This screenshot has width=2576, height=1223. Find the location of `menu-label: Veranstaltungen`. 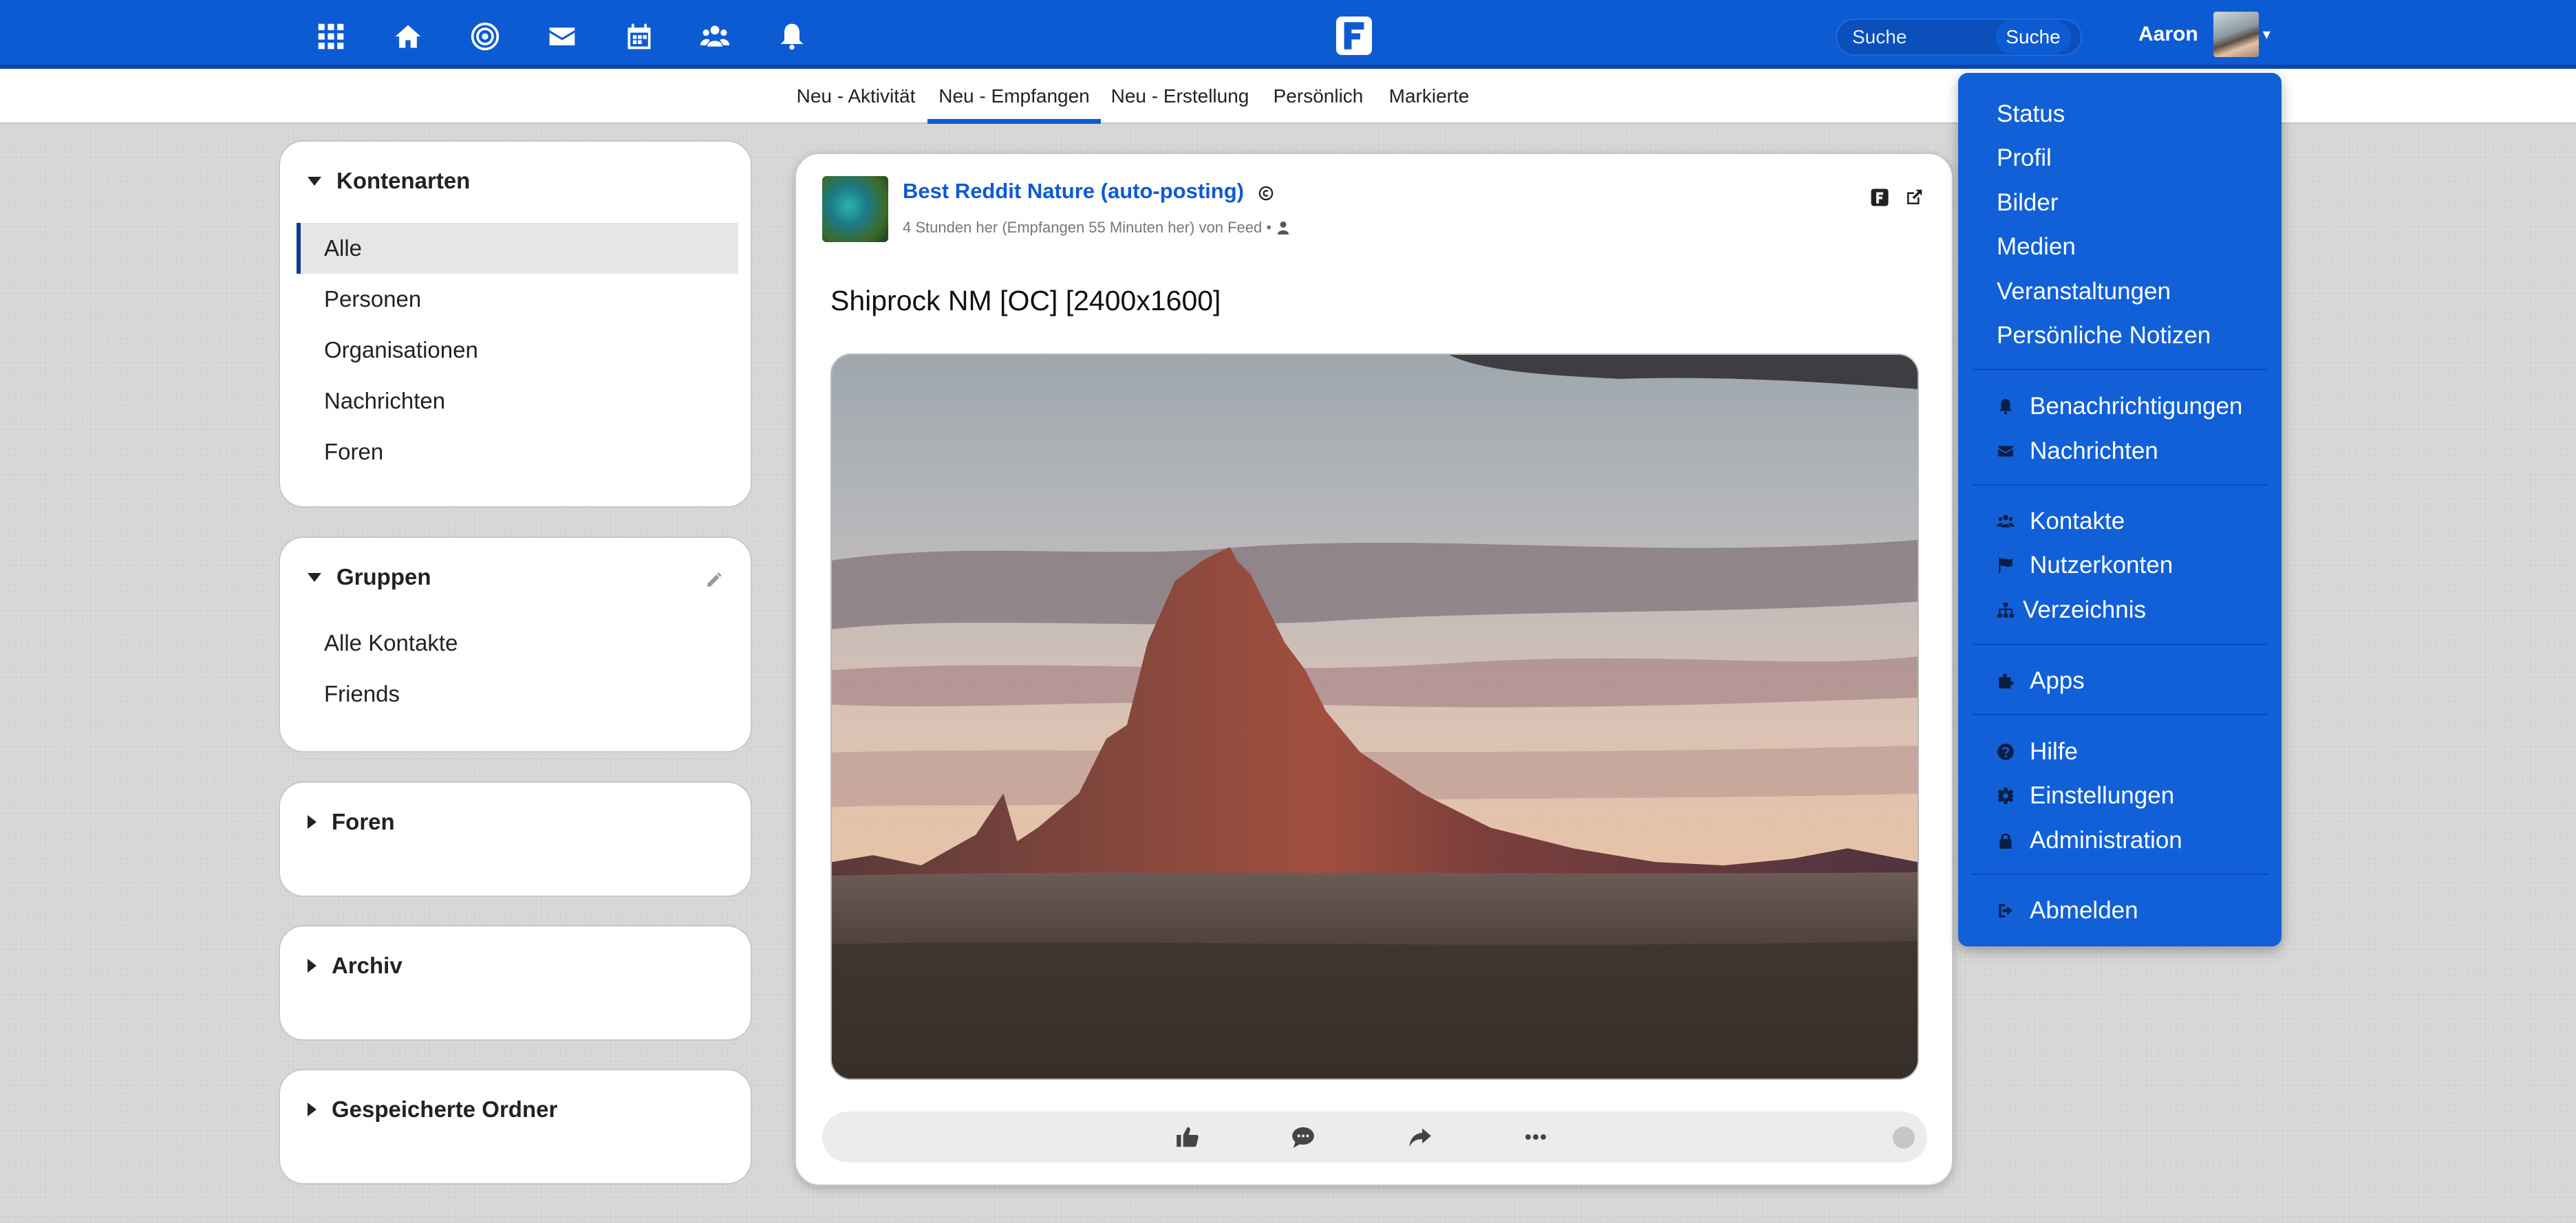

menu-label: Veranstaltungen is located at coordinates (2084, 291).